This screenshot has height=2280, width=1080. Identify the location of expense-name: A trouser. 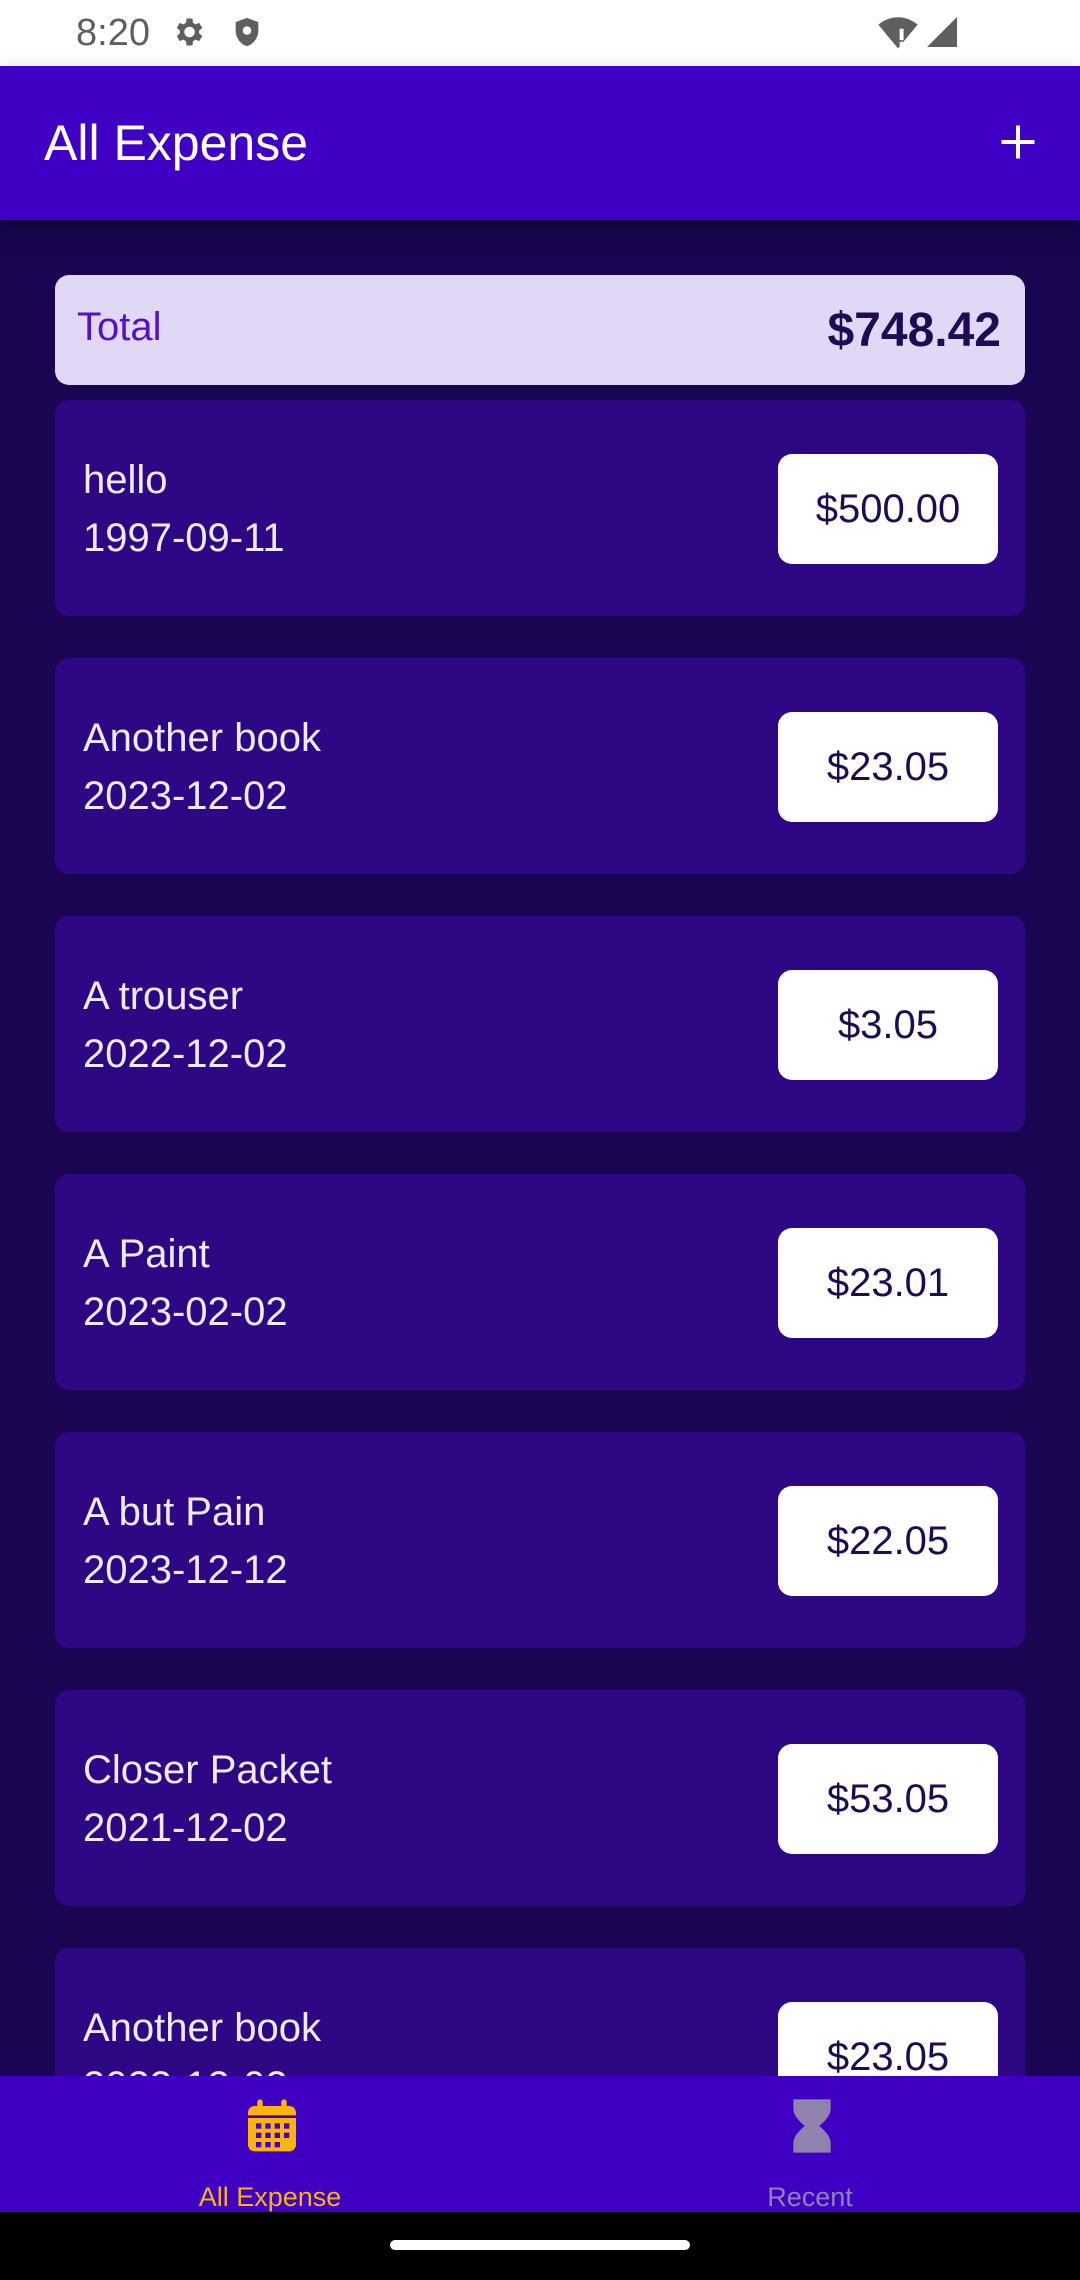
(163, 996).